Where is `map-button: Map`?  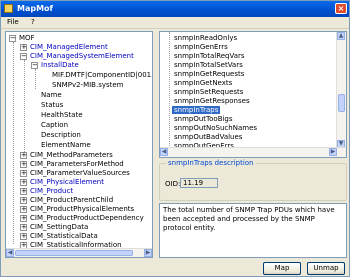
map-button: Map is located at coordinates (282, 268).